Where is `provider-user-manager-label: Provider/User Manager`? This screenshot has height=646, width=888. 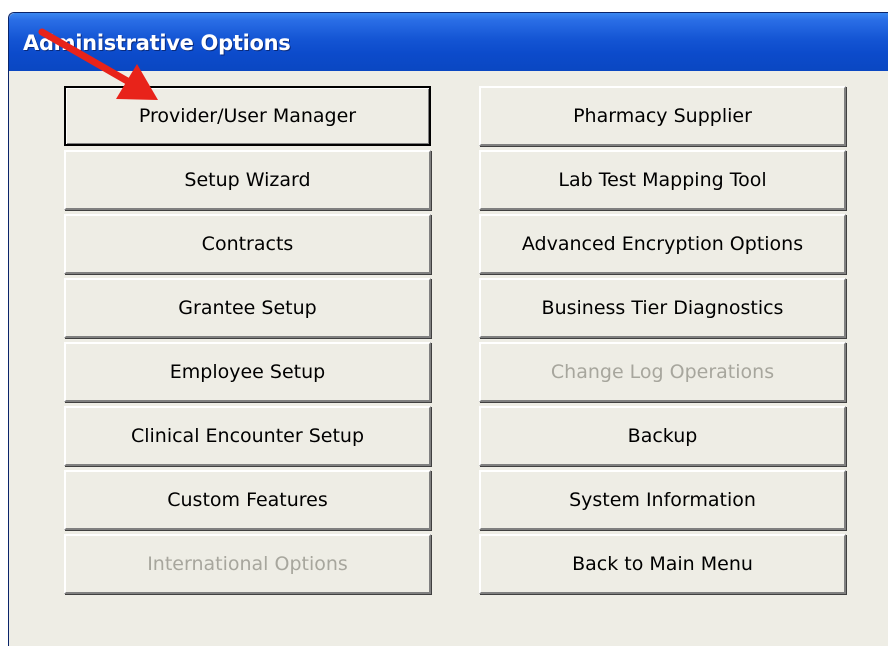
provider-user-manager-label: Provider/User Manager is located at coordinates (247, 116).